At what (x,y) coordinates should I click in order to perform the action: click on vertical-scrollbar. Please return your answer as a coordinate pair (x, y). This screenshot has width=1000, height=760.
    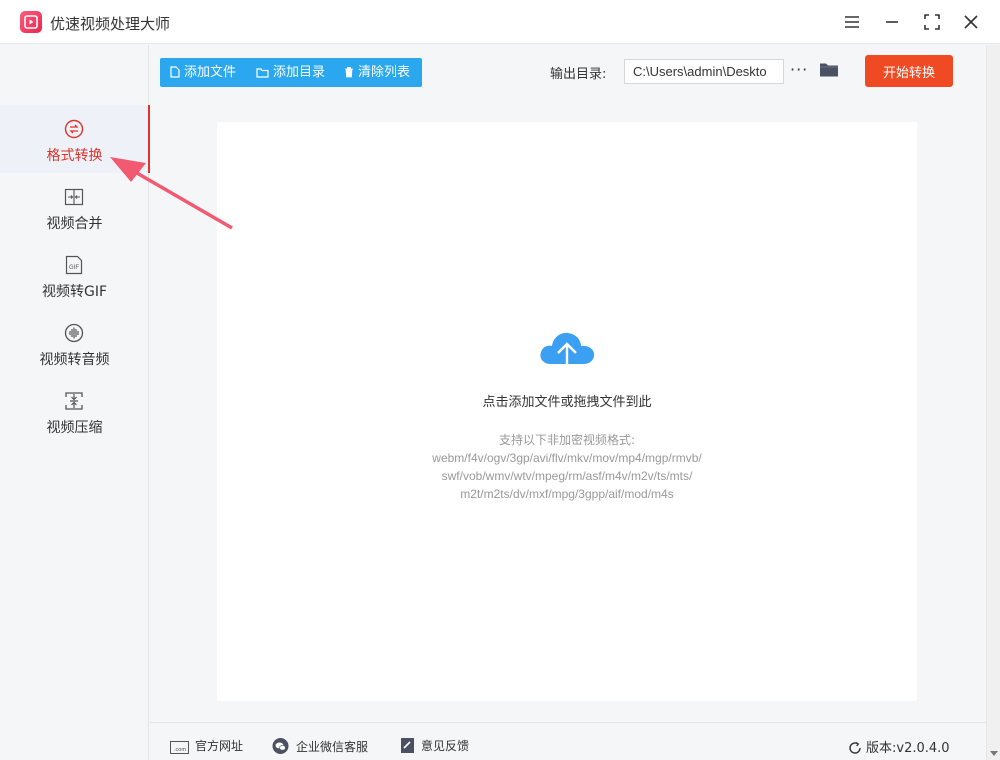
    Looking at the image, I should click on (993, 402).